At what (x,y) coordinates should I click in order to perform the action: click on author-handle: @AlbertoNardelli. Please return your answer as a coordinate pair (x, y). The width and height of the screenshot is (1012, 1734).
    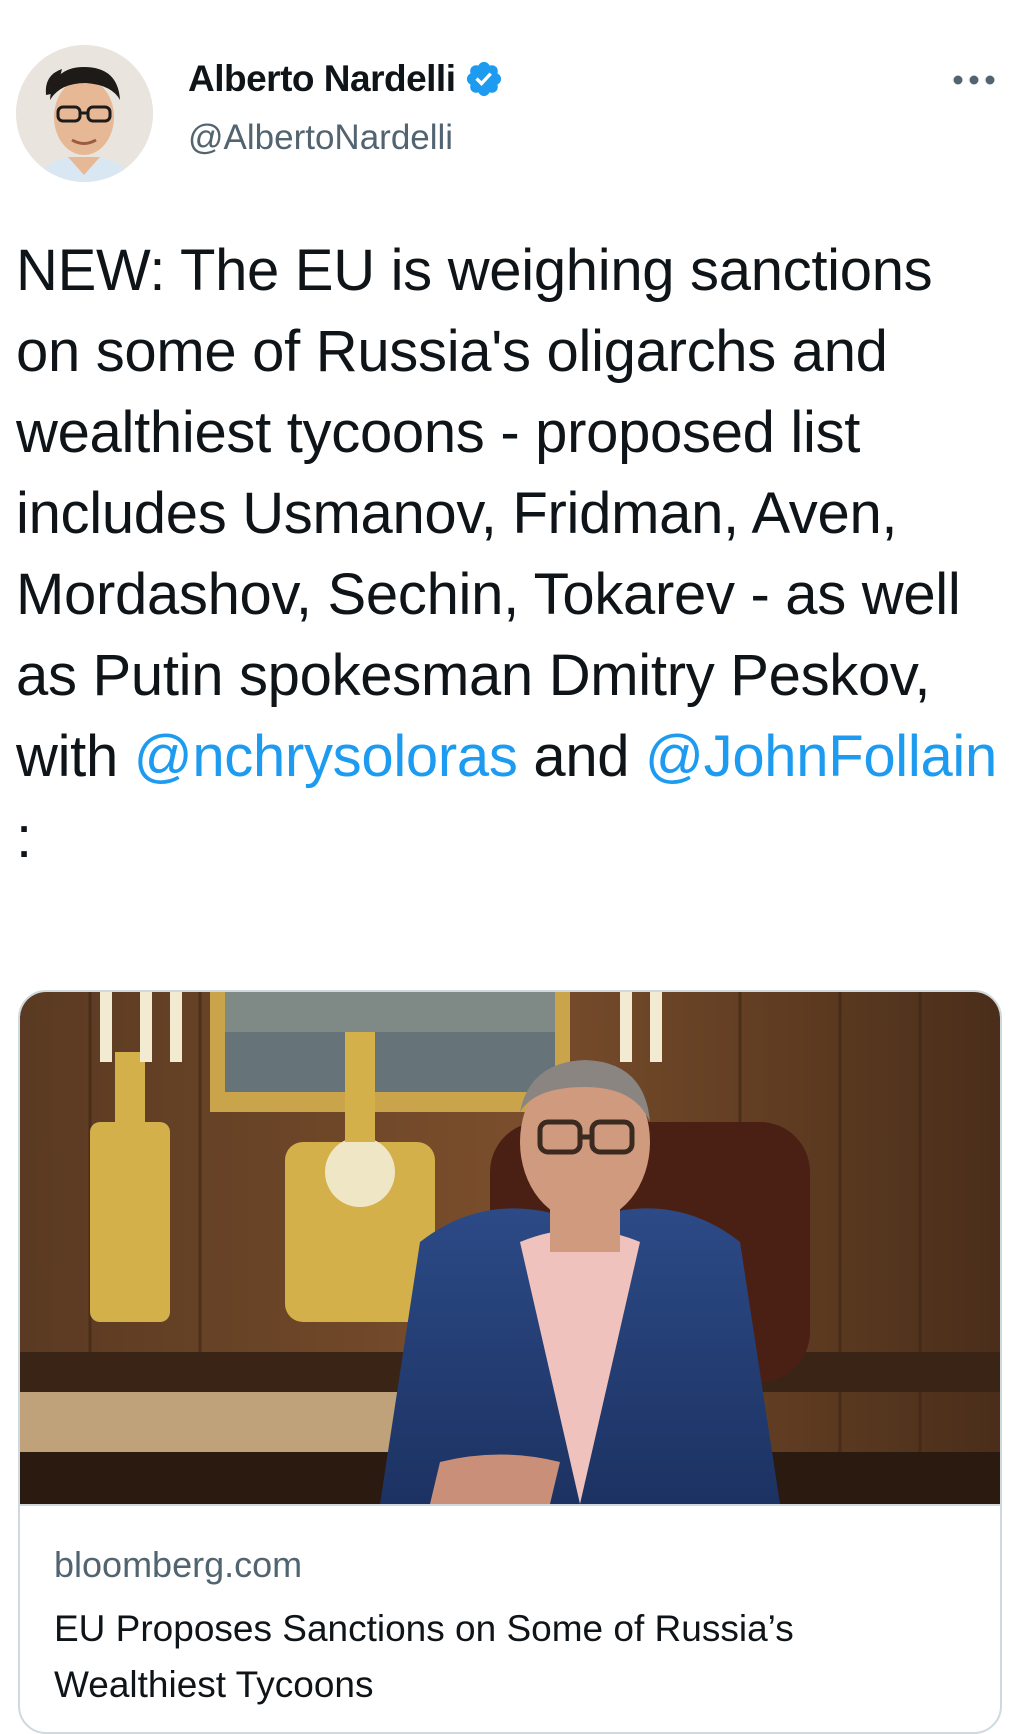
    Looking at the image, I should click on (320, 138).